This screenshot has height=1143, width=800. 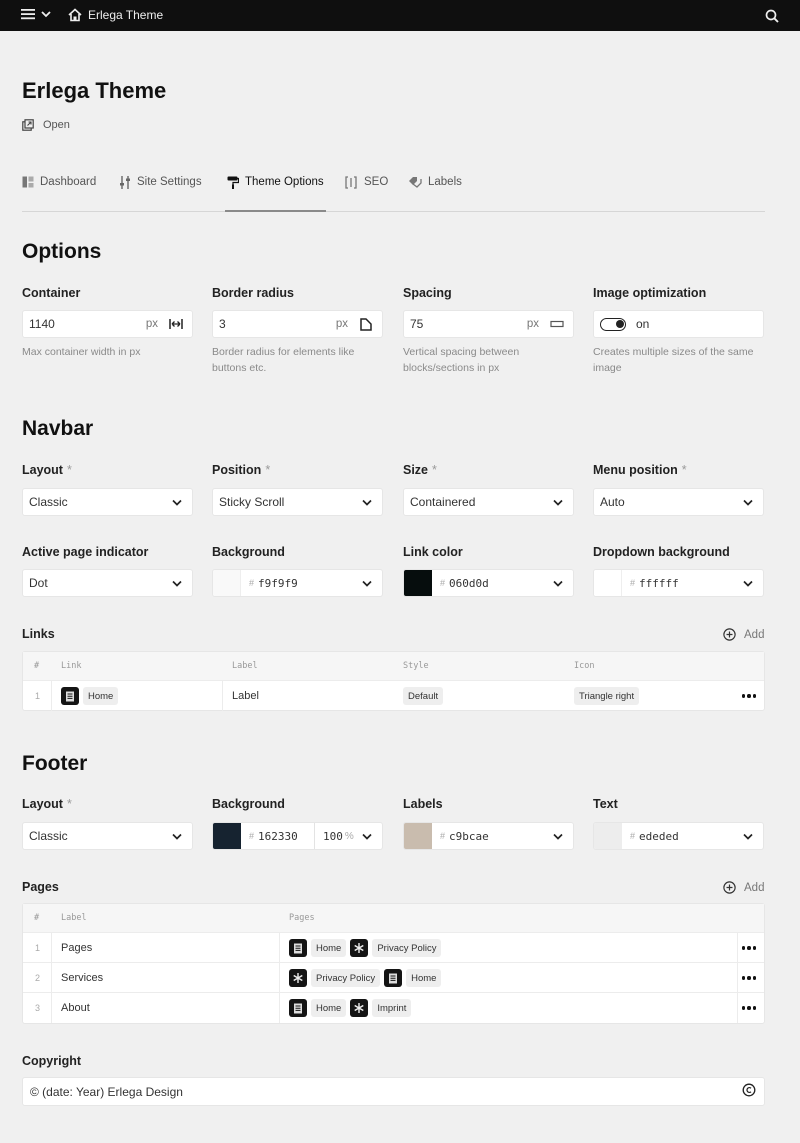 I want to click on border-radius-input: 3 px, so click(x=297, y=324).